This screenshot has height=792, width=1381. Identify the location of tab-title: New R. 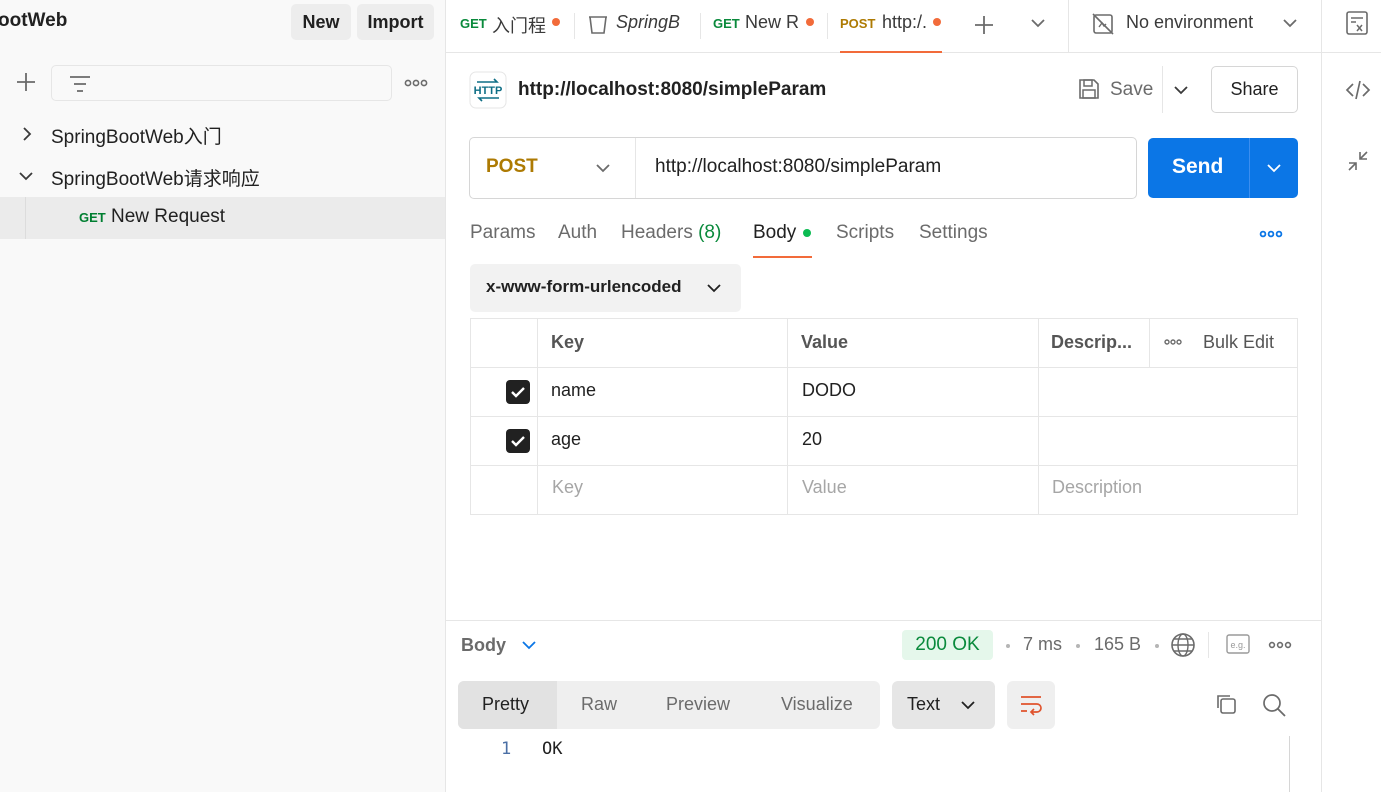
(772, 22).